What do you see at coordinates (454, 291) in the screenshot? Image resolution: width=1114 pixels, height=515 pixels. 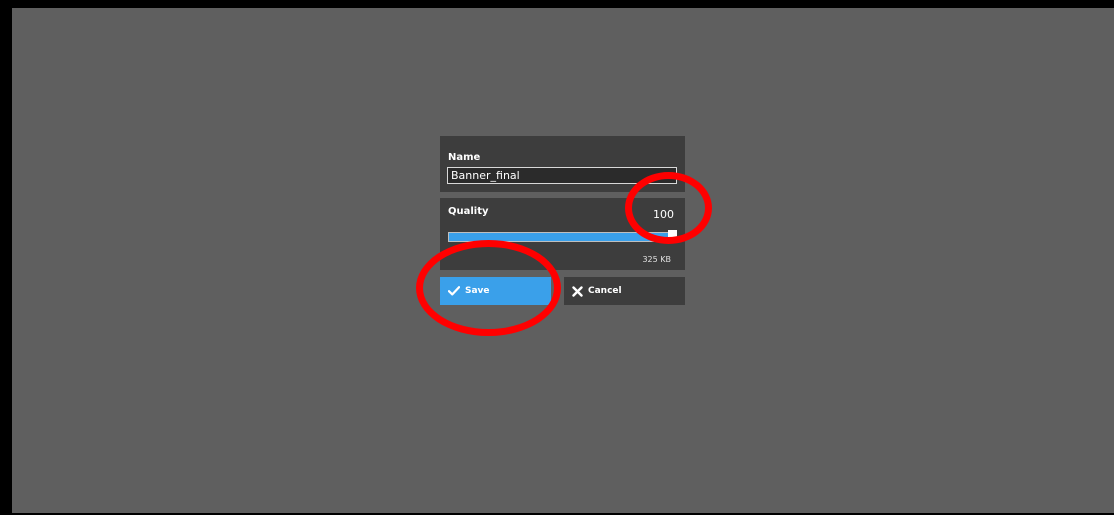 I see `check-icon` at bounding box center [454, 291].